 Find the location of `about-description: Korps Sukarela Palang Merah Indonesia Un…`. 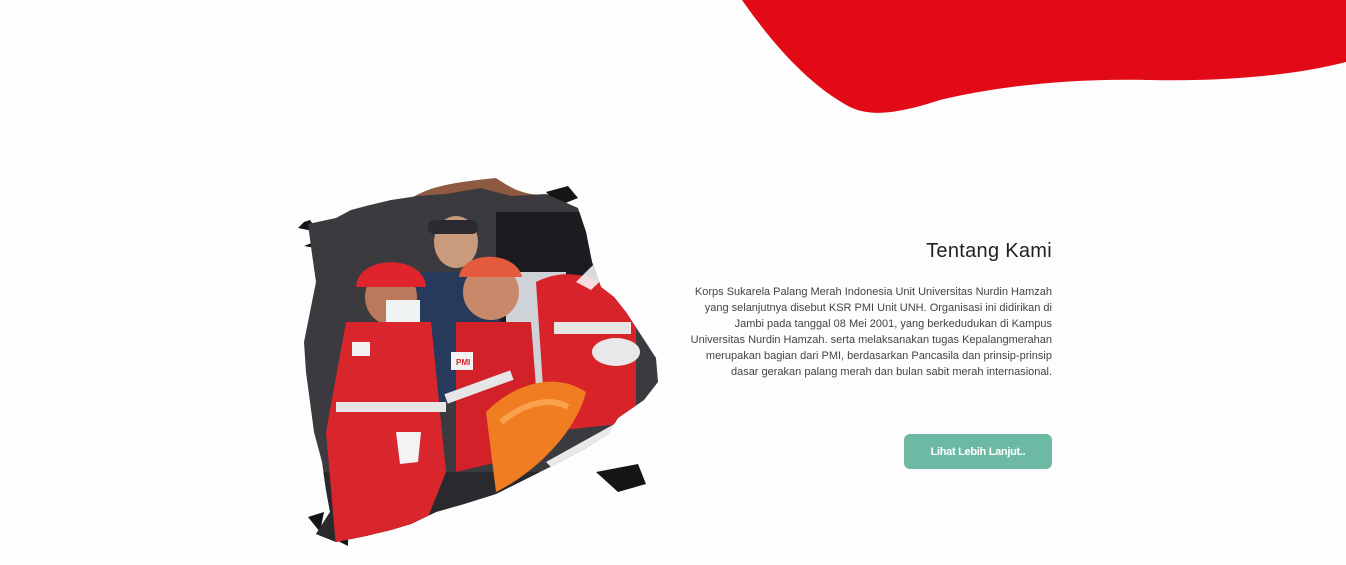

about-description: Korps Sukarela Palang Merah Indonesia Un… is located at coordinates (871, 332).